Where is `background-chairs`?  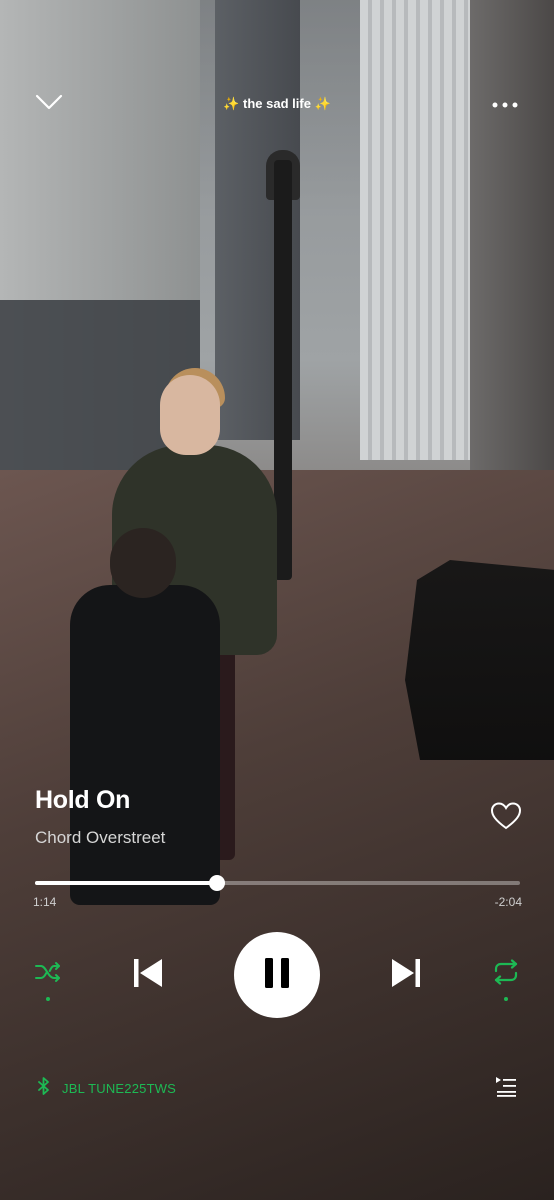 background-chairs is located at coordinates (479, 660).